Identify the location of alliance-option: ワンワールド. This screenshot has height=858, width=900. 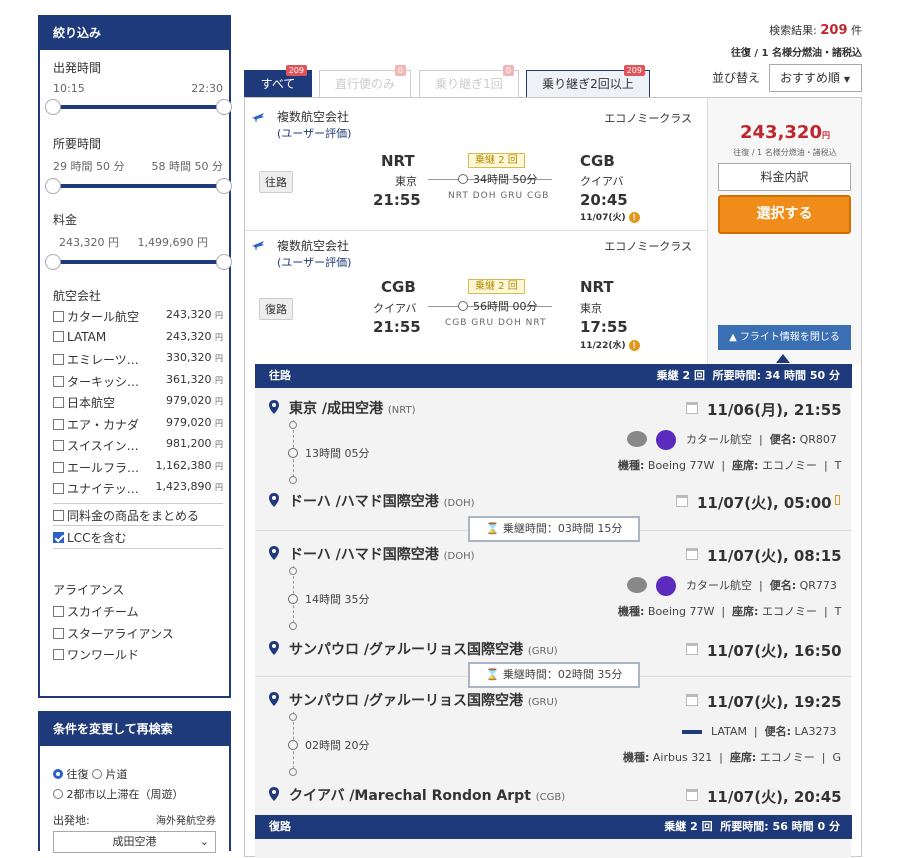
(138, 657).